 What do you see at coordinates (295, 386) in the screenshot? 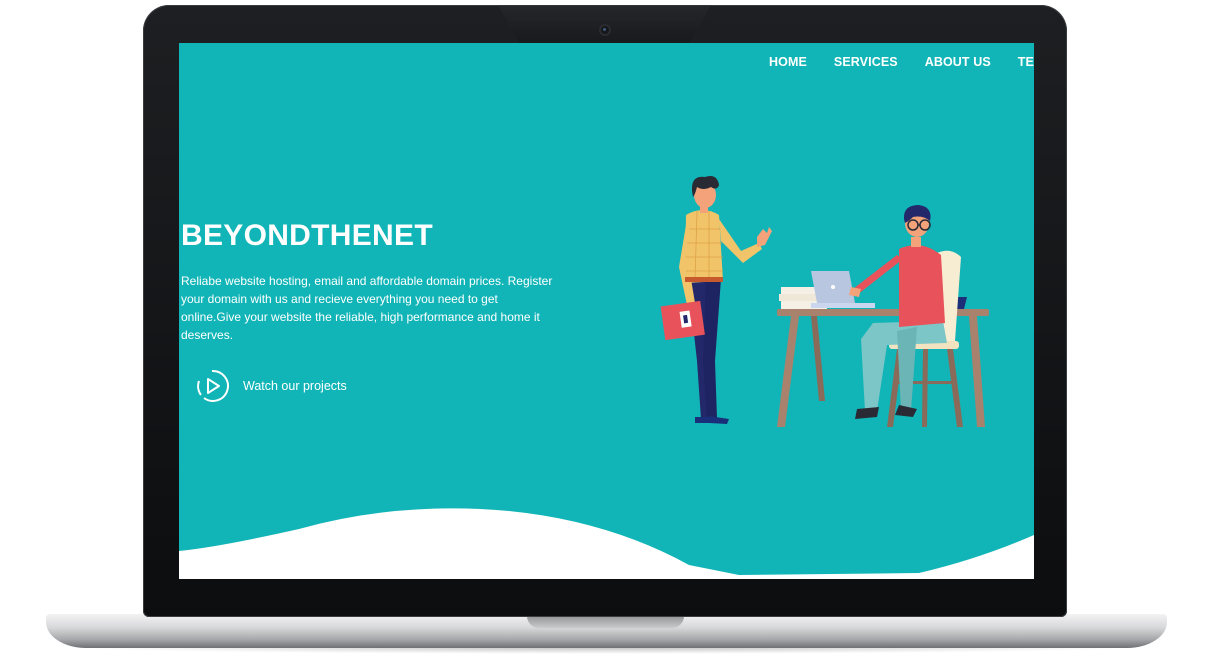
I see `watch-projects-label: Watch our projects` at bounding box center [295, 386].